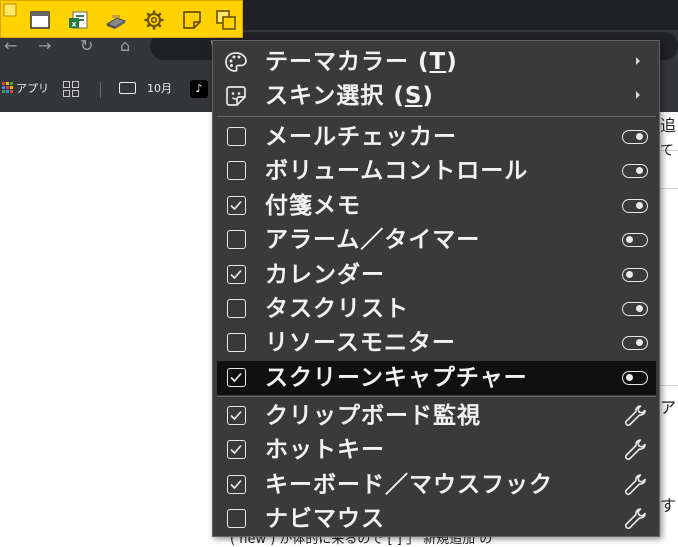 The width and height of the screenshot is (678, 547). I want to click on menu-item-theme-color: テーマカラー (T), so click(436, 62).